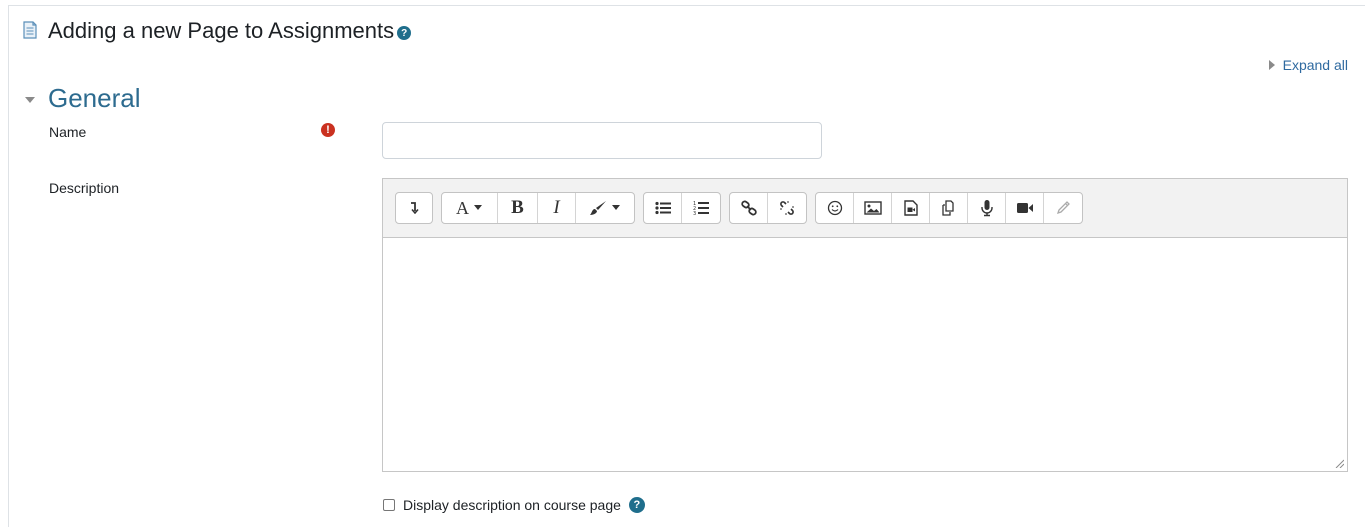 The image size is (1365, 527). I want to click on expand-triangle-icon, so click(1271, 65).